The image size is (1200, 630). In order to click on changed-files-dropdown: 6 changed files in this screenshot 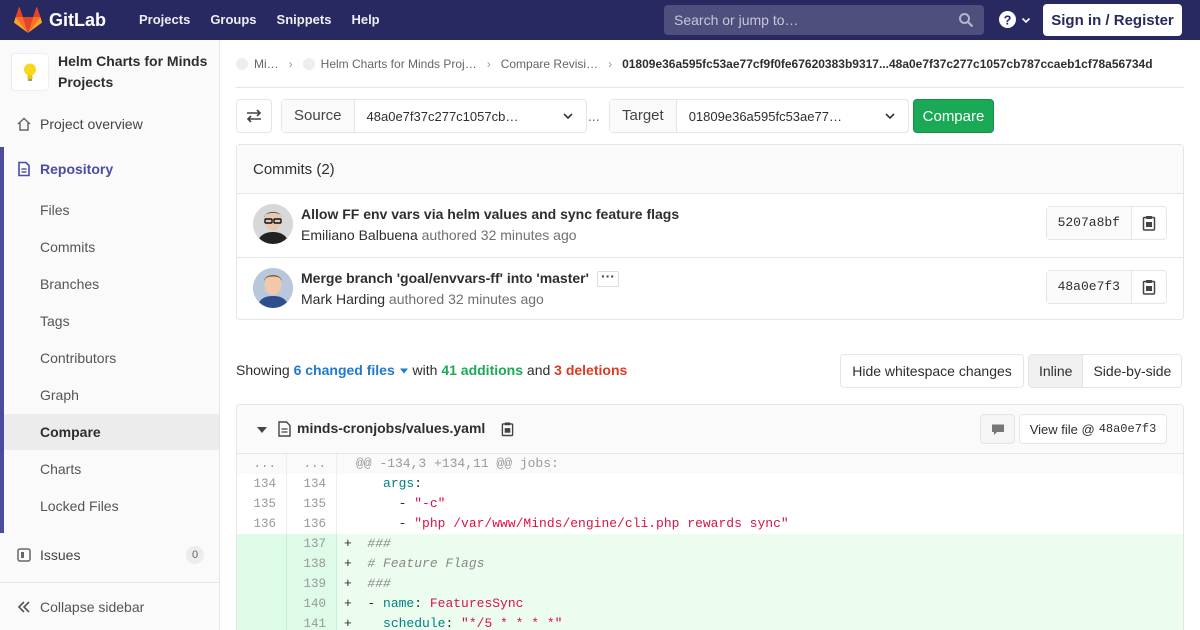, I will do `click(351, 370)`.